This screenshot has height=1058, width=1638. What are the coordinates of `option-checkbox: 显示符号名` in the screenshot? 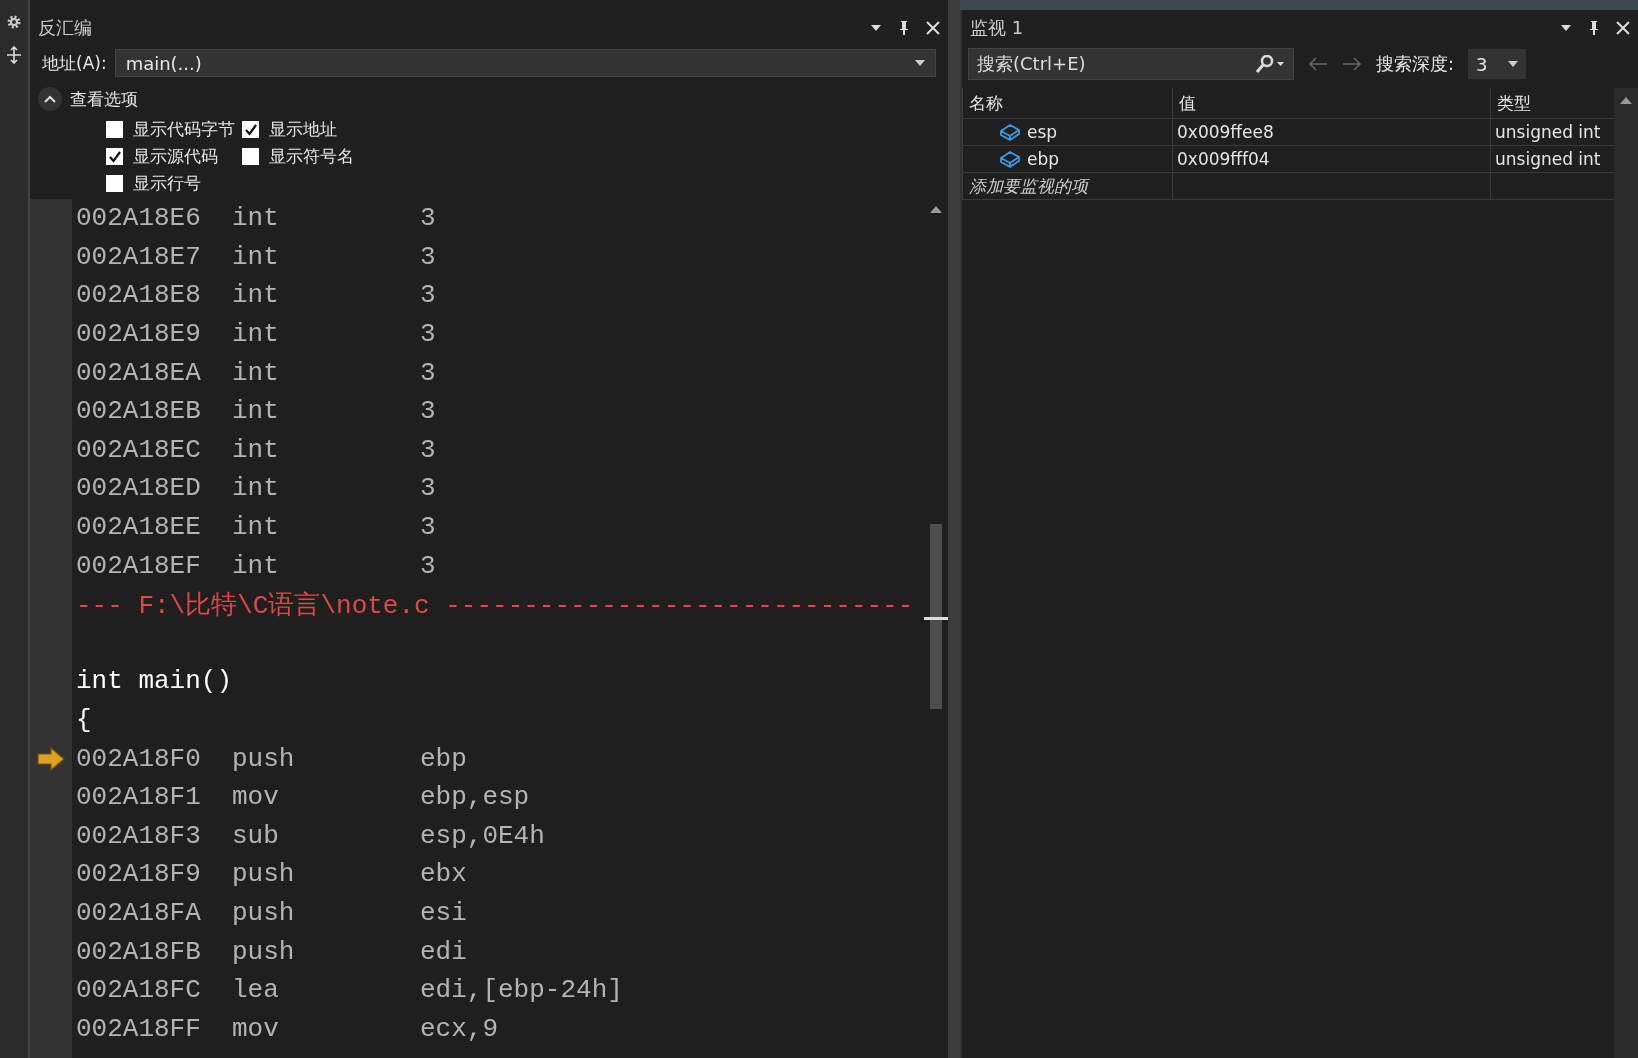 It's located at (298, 156).